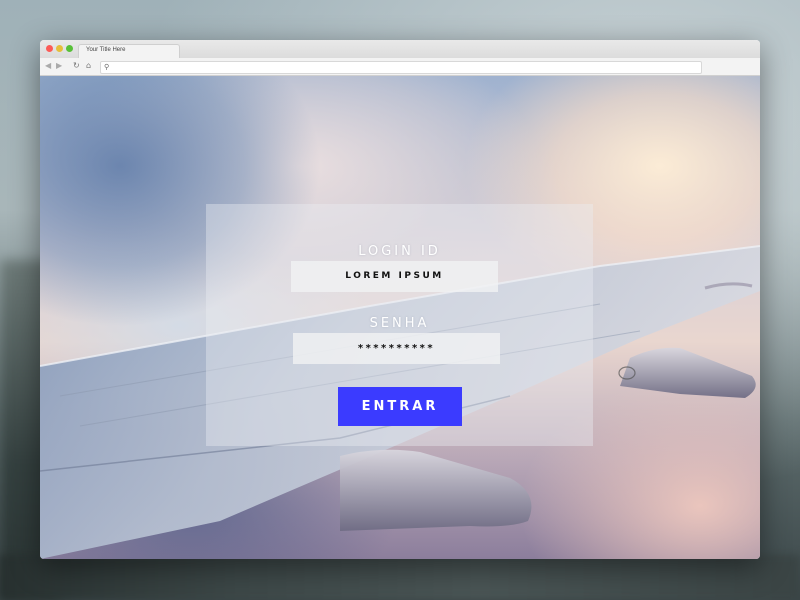 The width and height of the screenshot is (800, 600). Describe the element at coordinates (399, 251) in the screenshot. I see `login-id-label: LOGIN ID` at that location.